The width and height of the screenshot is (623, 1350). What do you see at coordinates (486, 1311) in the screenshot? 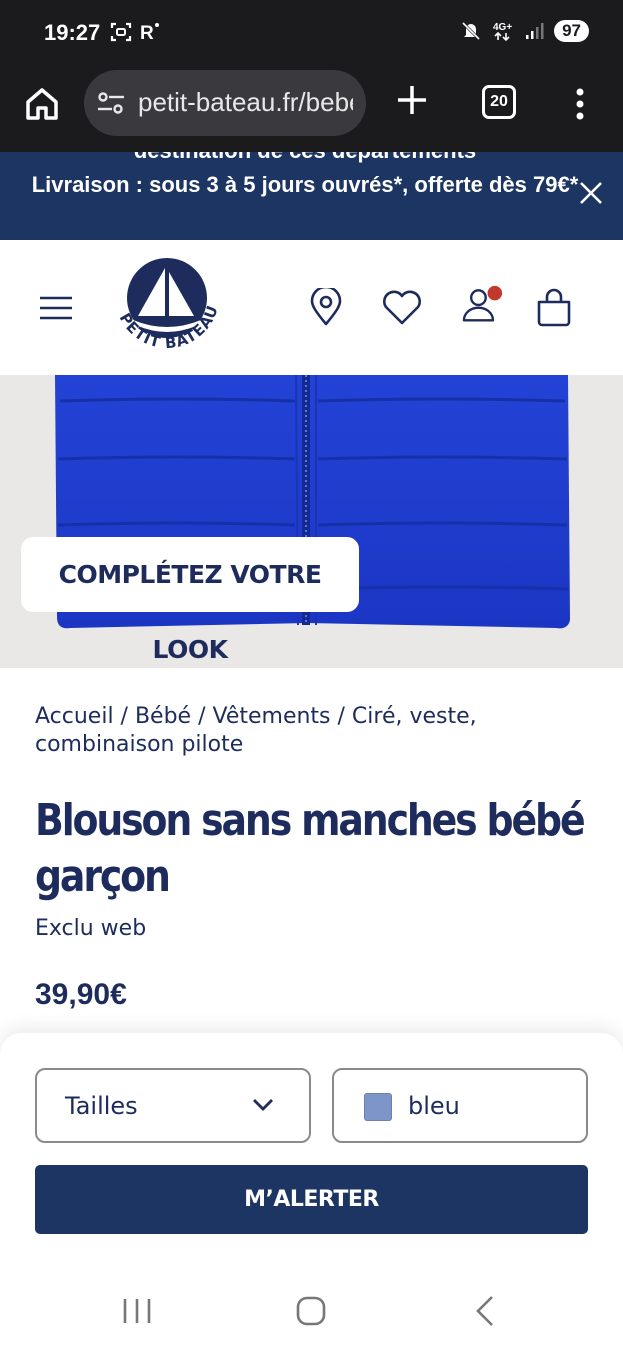
I see `back-icon` at bounding box center [486, 1311].